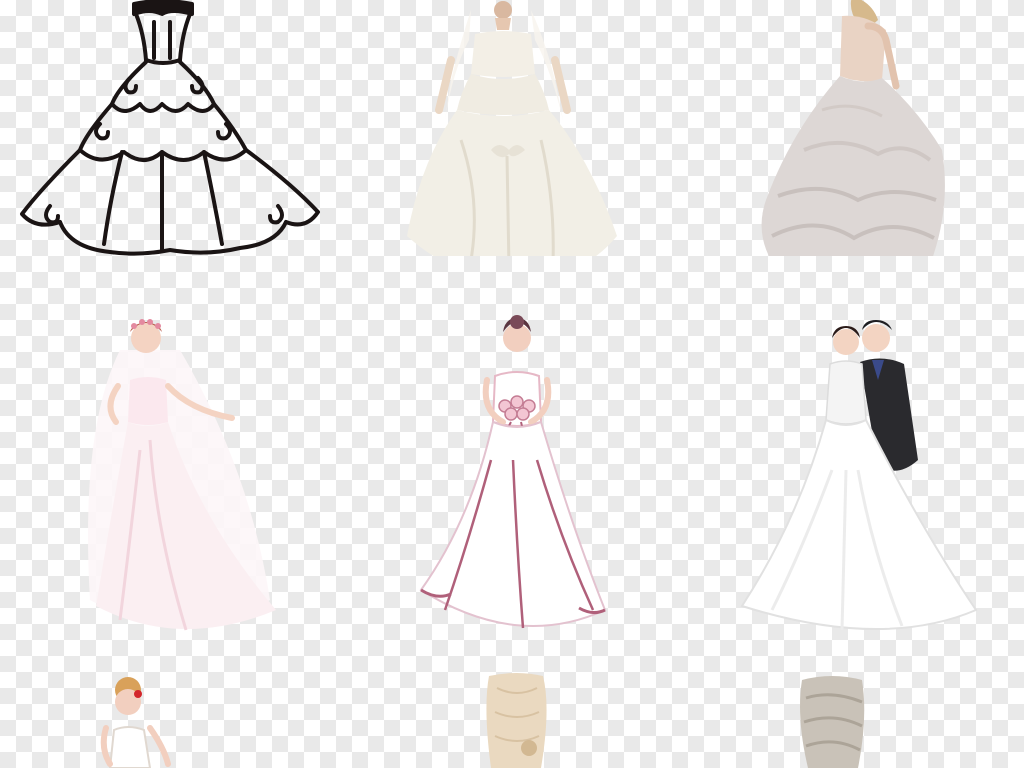 The image size is (1024, 768). I want to click on cartoon-bride-partial, so click(170, 718).